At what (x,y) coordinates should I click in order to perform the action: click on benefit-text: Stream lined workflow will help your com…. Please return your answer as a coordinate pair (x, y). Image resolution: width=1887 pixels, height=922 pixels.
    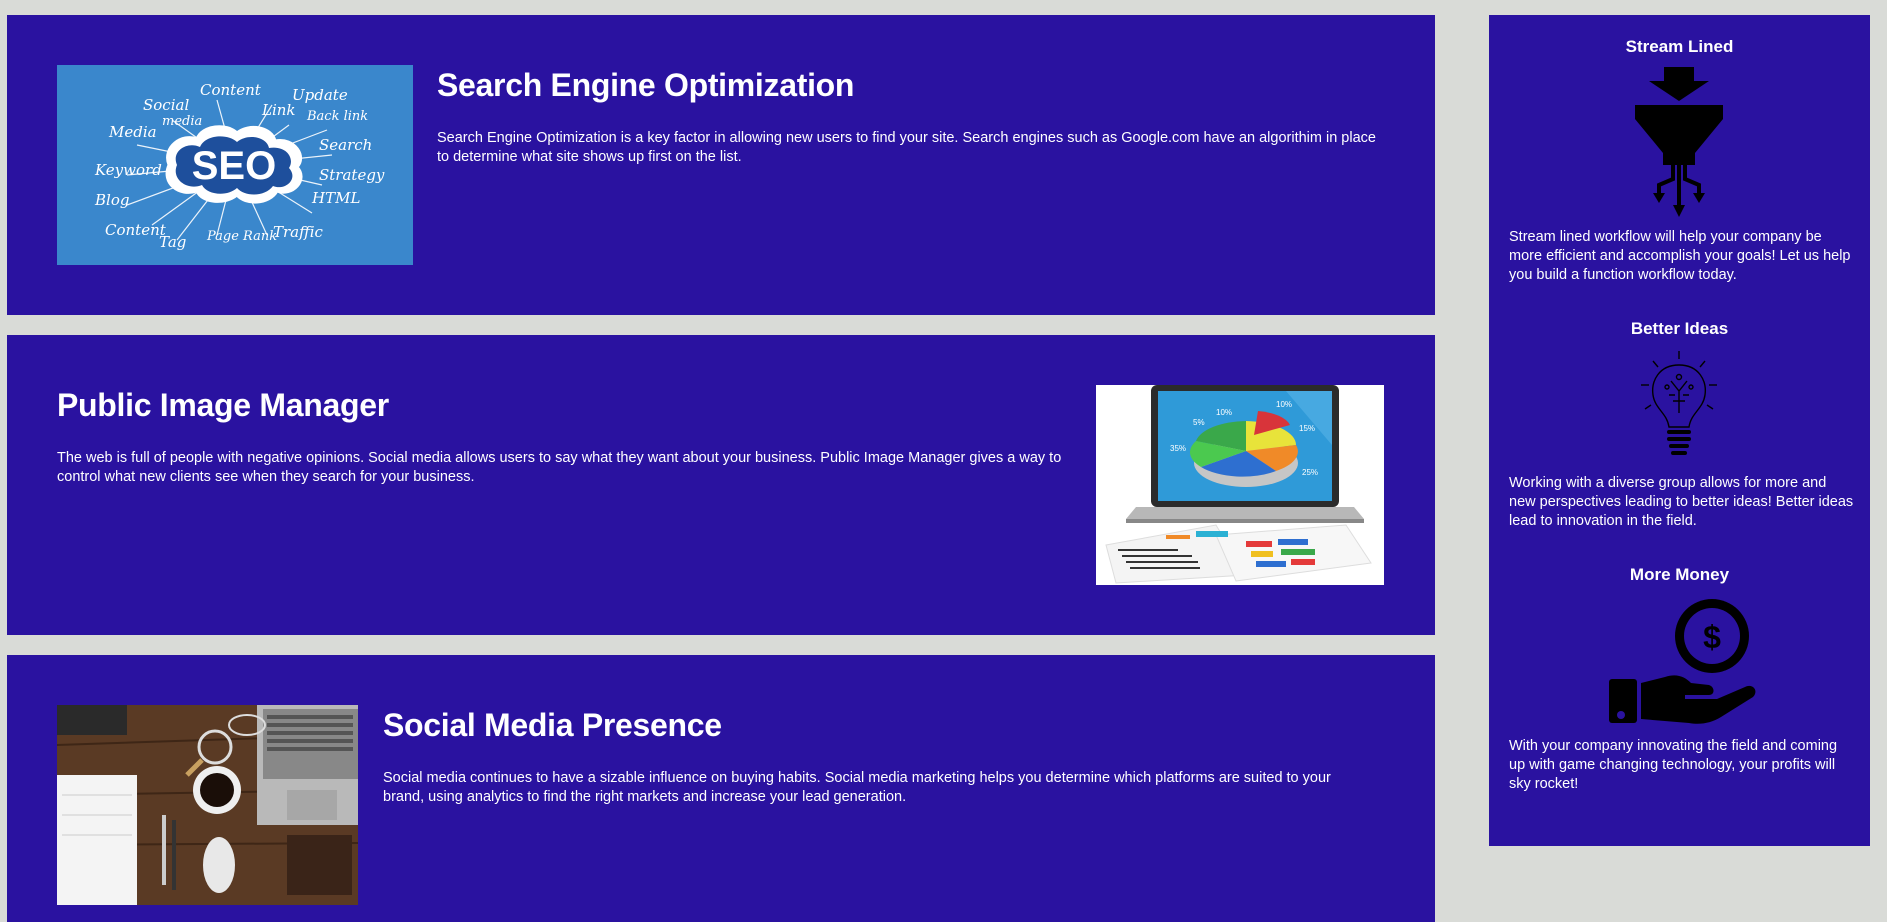
    Looking at the image, I should click on (1680, 256).